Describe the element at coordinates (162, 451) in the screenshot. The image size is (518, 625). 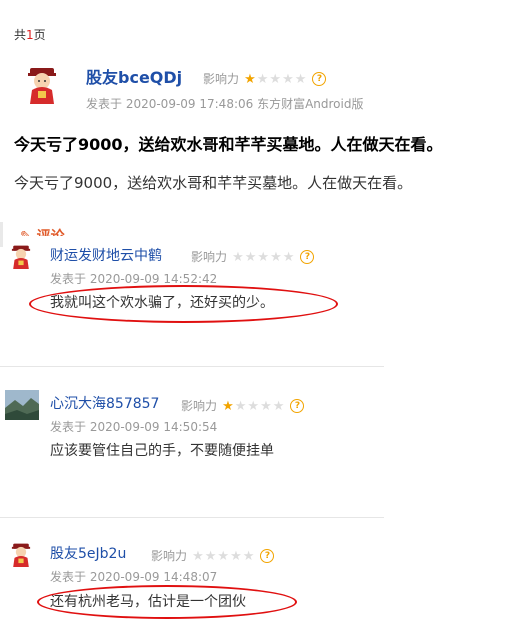
I see `comment-text: 应该要管住自己的手，不要随便挂单` at that location.